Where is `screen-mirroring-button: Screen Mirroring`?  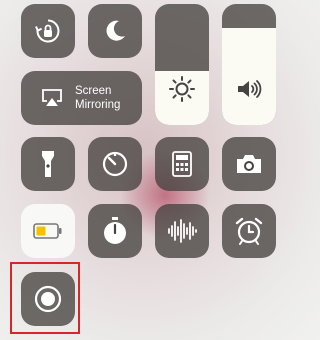
screen-mirroring-button: Screen Mirroring is located at coordinates (81, 98).